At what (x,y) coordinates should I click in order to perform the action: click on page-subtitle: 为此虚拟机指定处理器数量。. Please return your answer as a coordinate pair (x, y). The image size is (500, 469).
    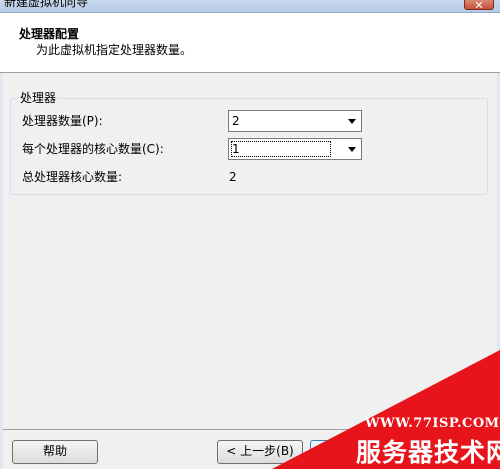
    Looking at the image, I should click on (114, 50).